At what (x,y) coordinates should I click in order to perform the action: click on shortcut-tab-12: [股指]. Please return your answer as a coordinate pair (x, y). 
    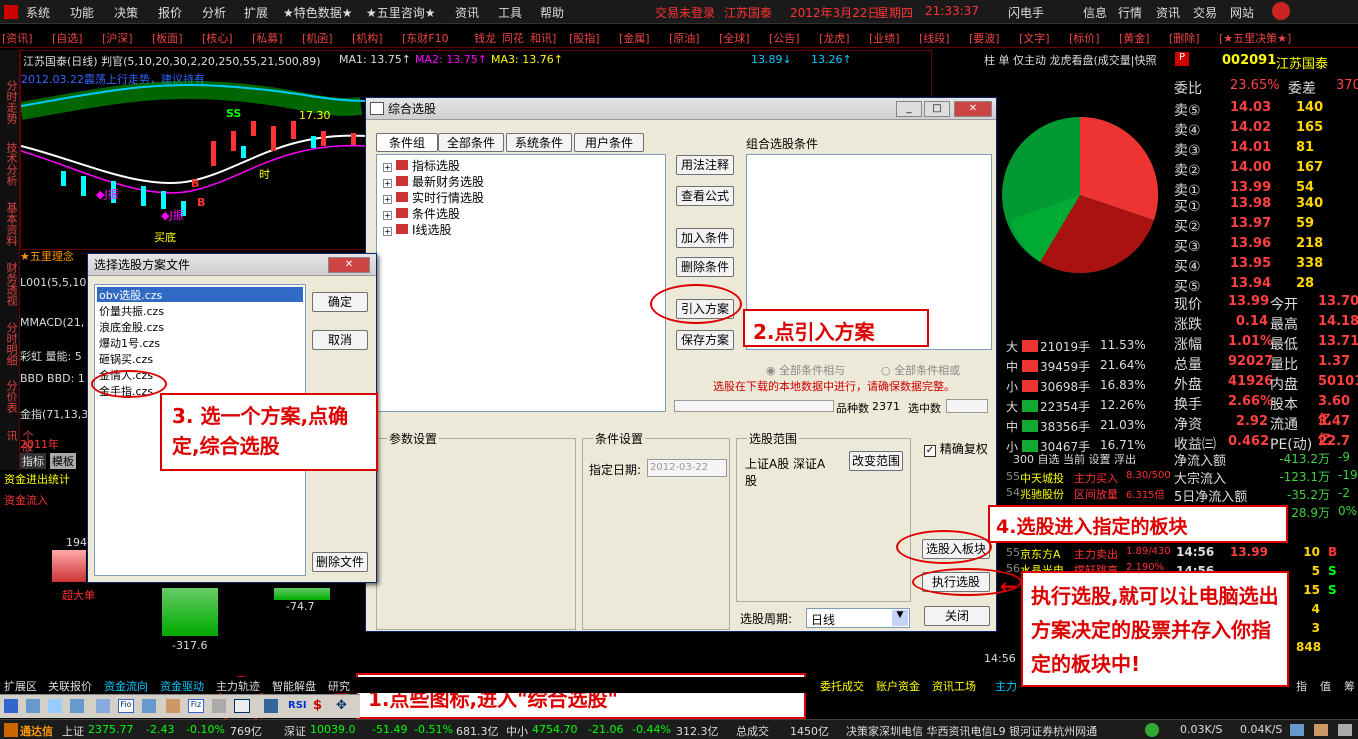
    Looking at the image, I should click on (584, 38).